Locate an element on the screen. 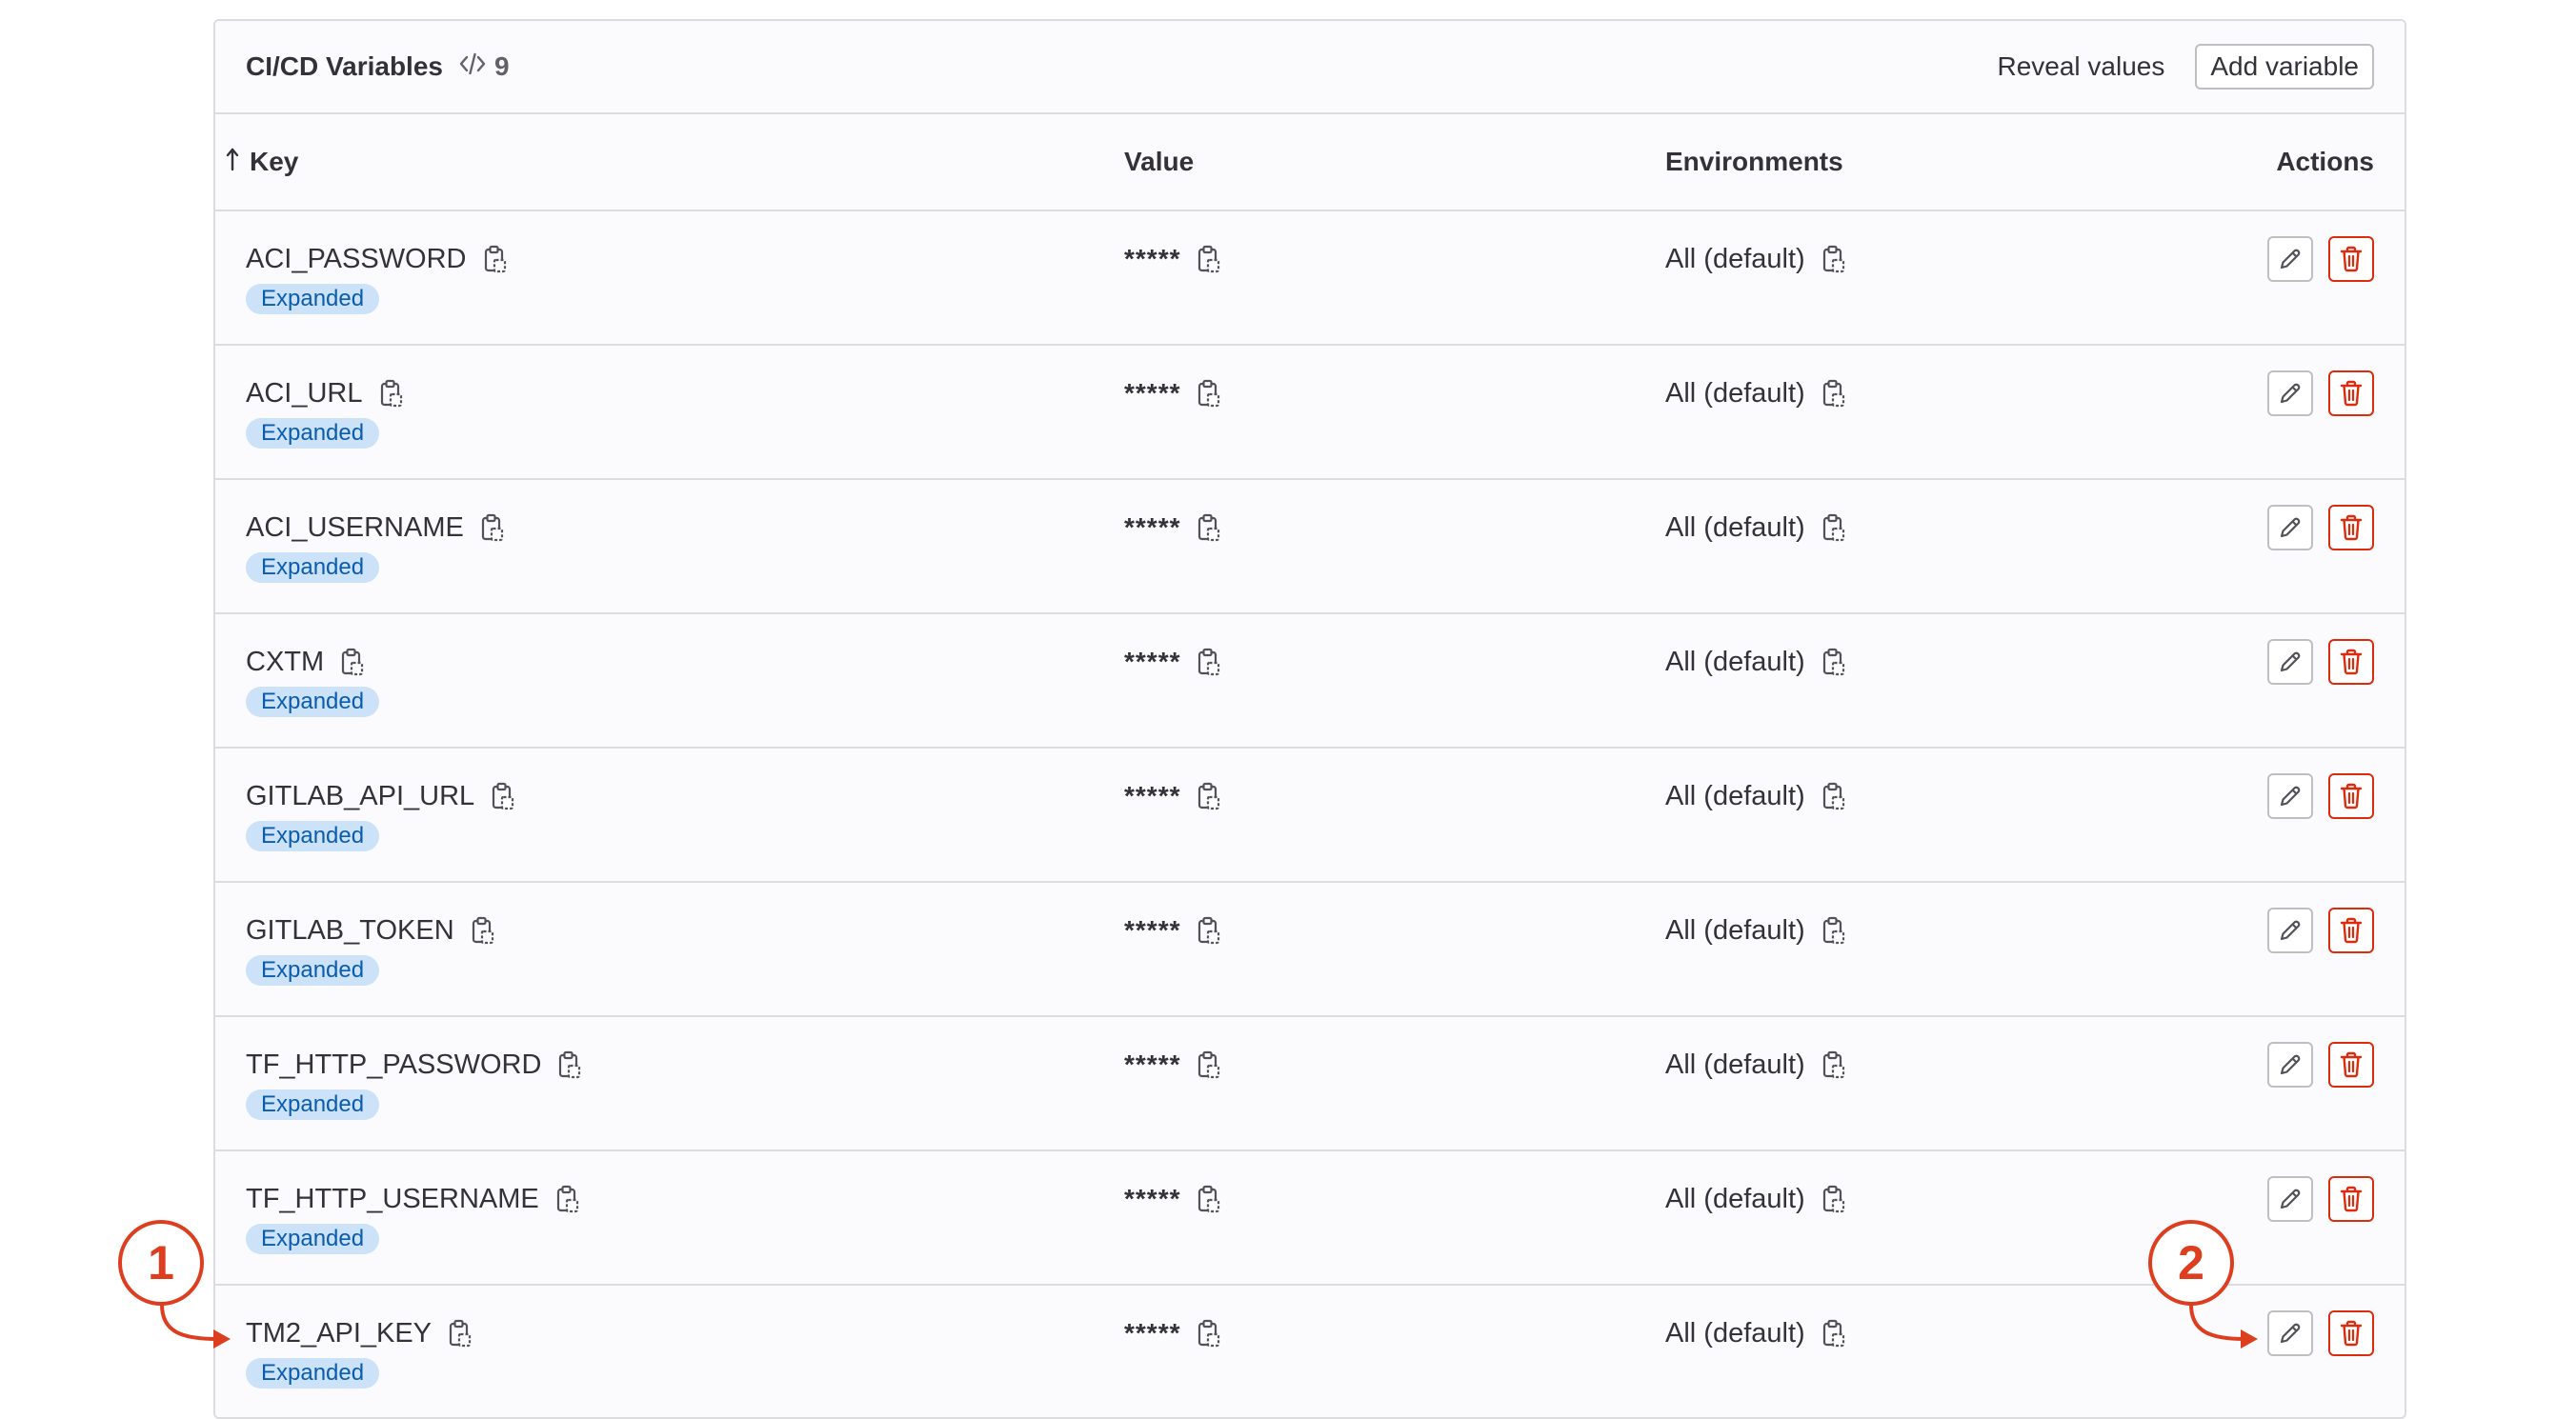  table-row: ACI_URL Expanded ***** All (default) is located at coordinates (1310, 413).